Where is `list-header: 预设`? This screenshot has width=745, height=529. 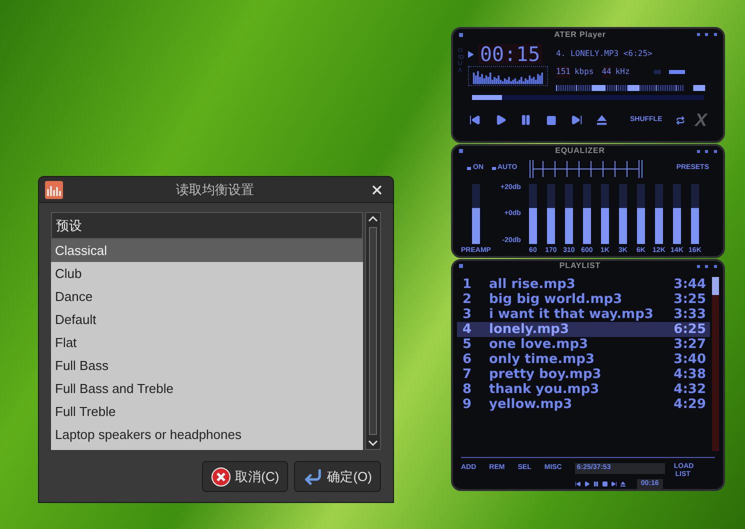 list-header: 预设 is located at coordinates (207, 225).